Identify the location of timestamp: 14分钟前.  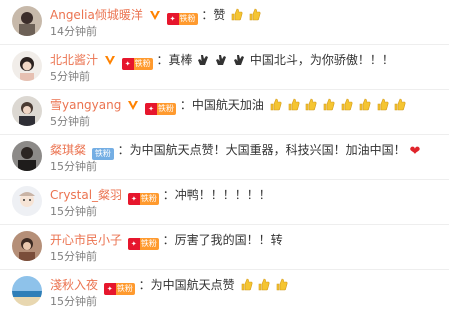
(73, 31).